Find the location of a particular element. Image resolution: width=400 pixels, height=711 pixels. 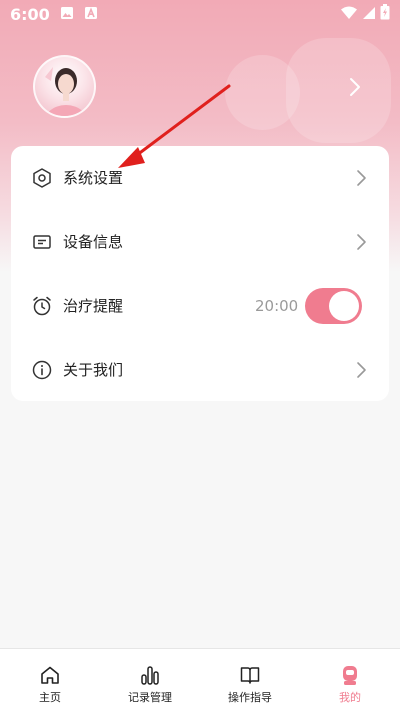

avatar is located at coordinates (64, 86).